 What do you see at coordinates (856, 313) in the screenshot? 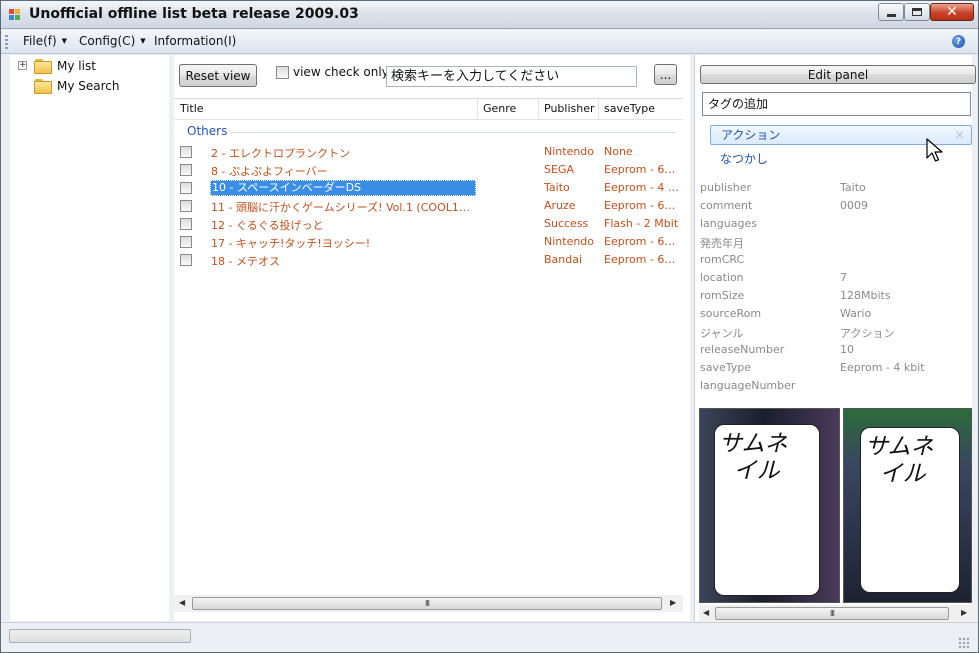
I see `property-value: Wario` at bounding box center [856, 313].